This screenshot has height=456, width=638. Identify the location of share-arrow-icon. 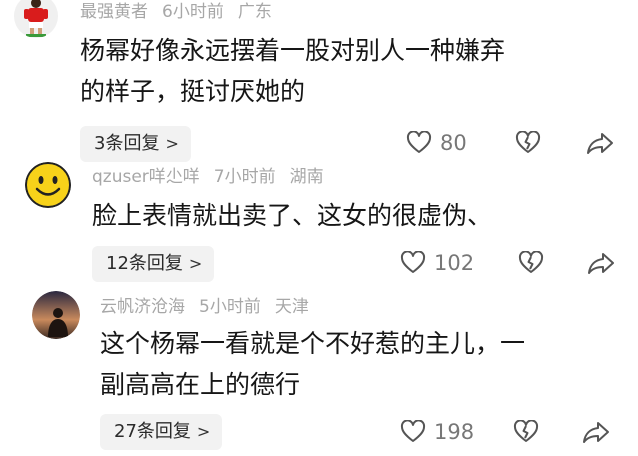
(596, 432).